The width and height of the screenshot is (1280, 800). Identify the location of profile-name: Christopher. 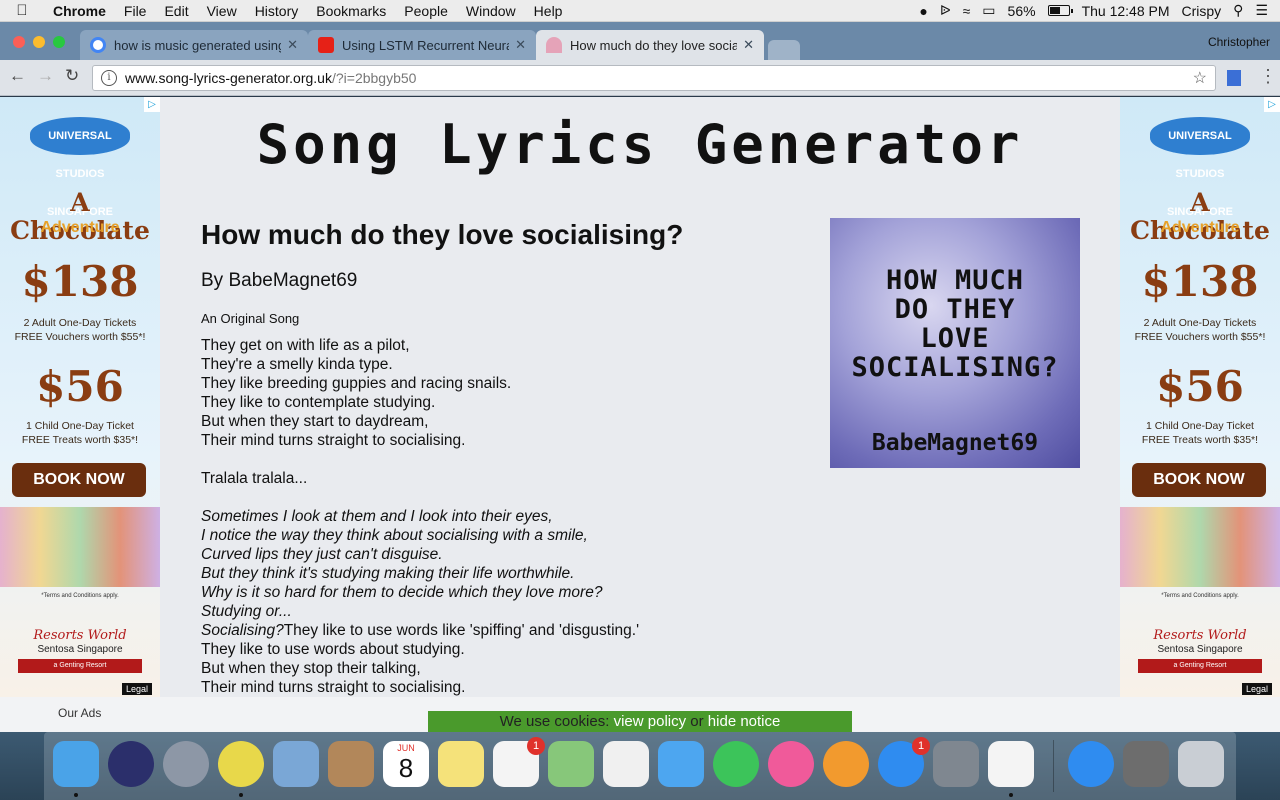
(1239, 42).